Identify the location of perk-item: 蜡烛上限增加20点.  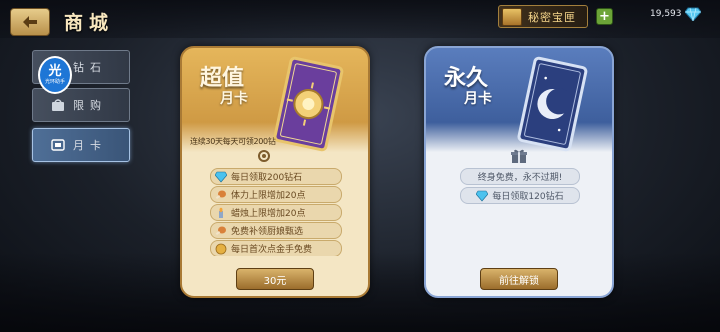
(276, 212).